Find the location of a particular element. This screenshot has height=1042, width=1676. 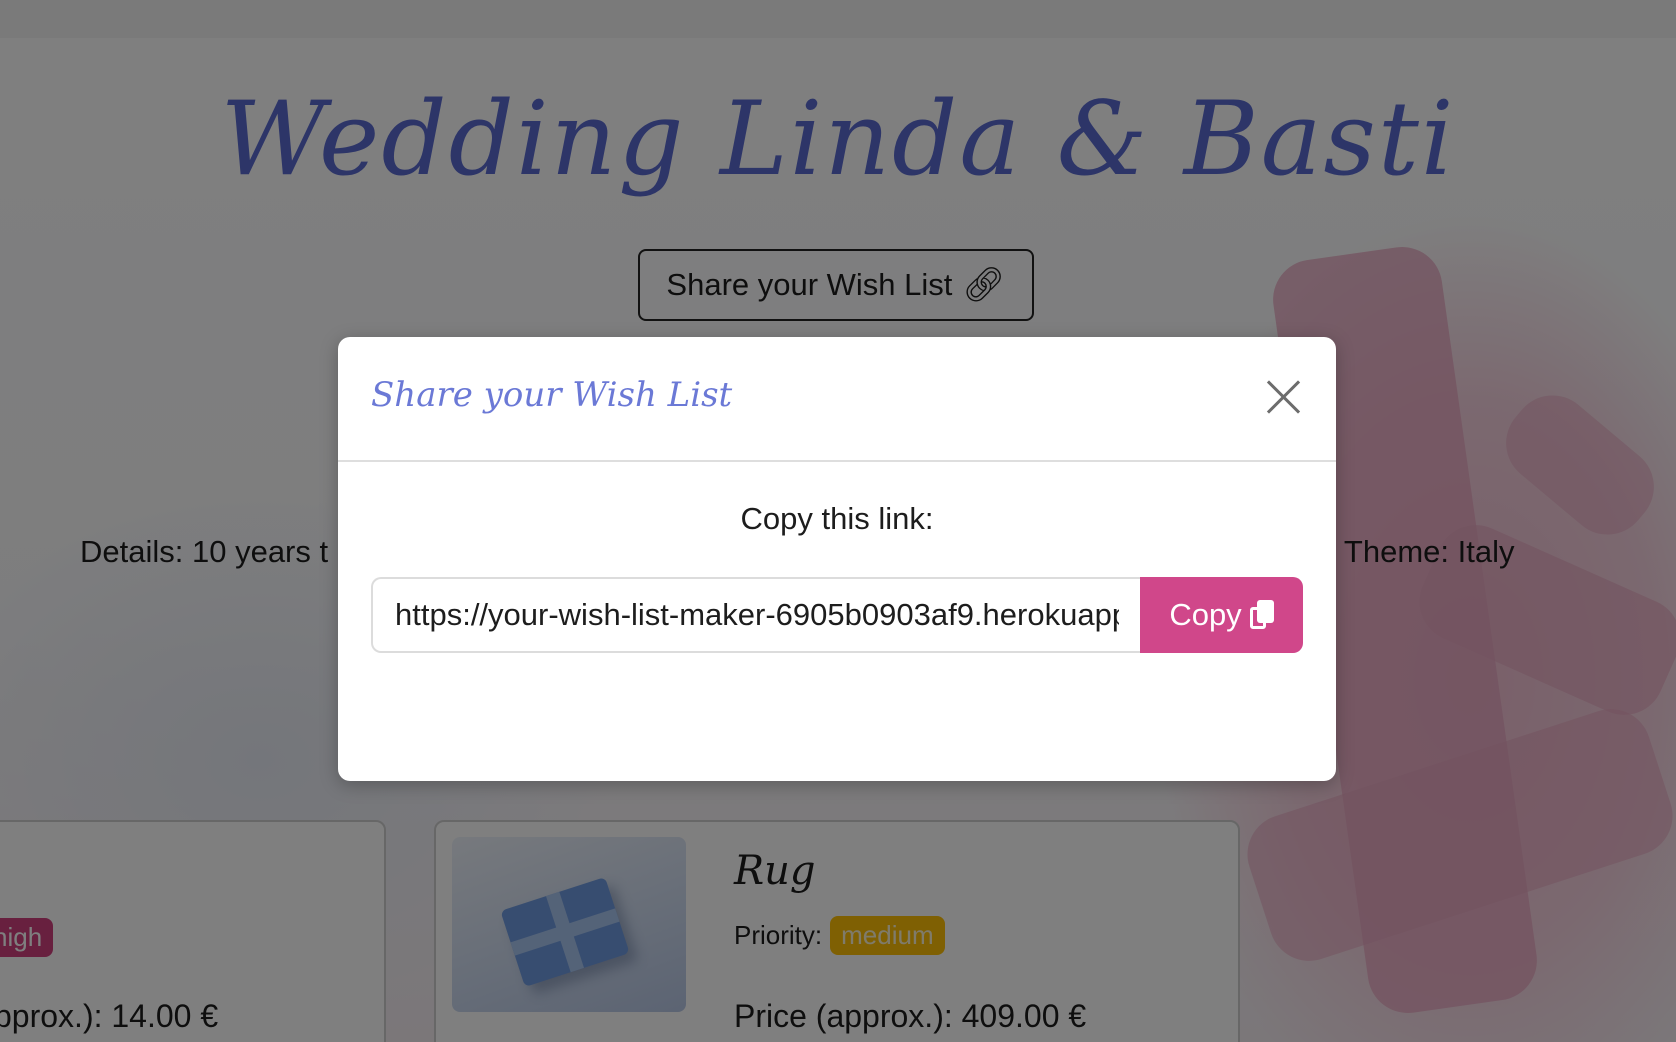

copy-button: Copy is located at coordinates (1221, 615).